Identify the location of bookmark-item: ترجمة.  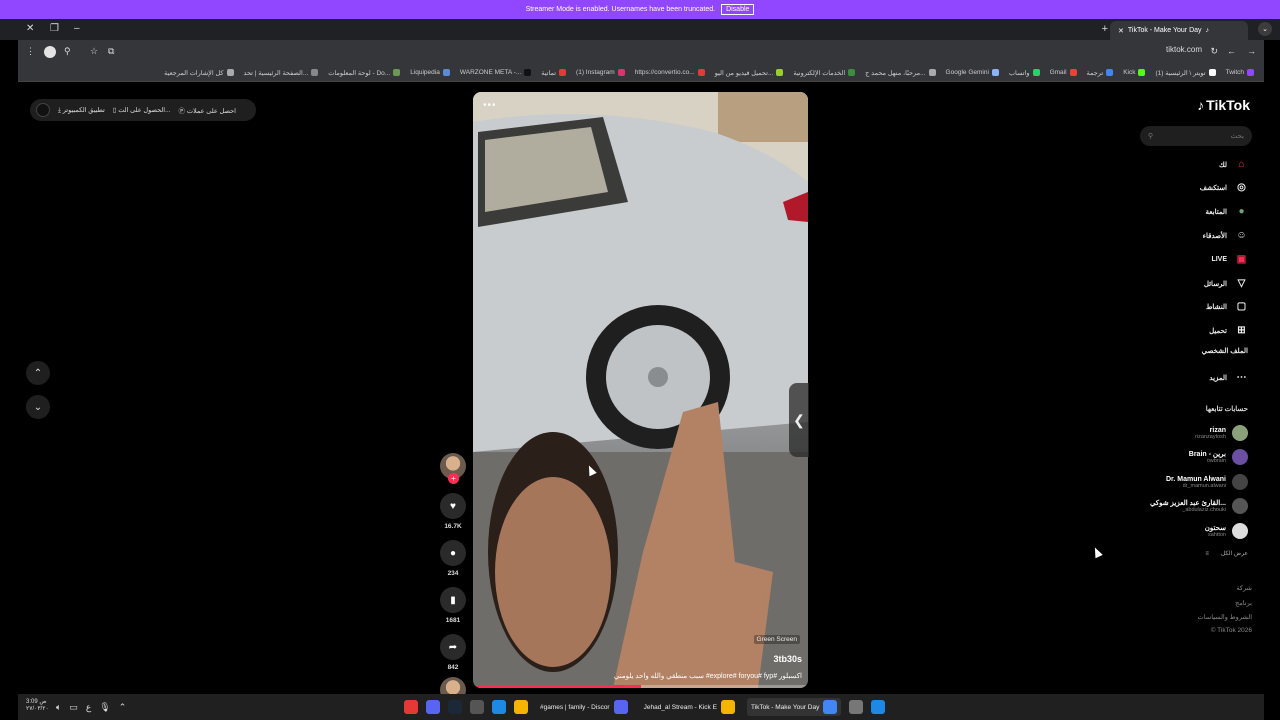
(1100, 73).